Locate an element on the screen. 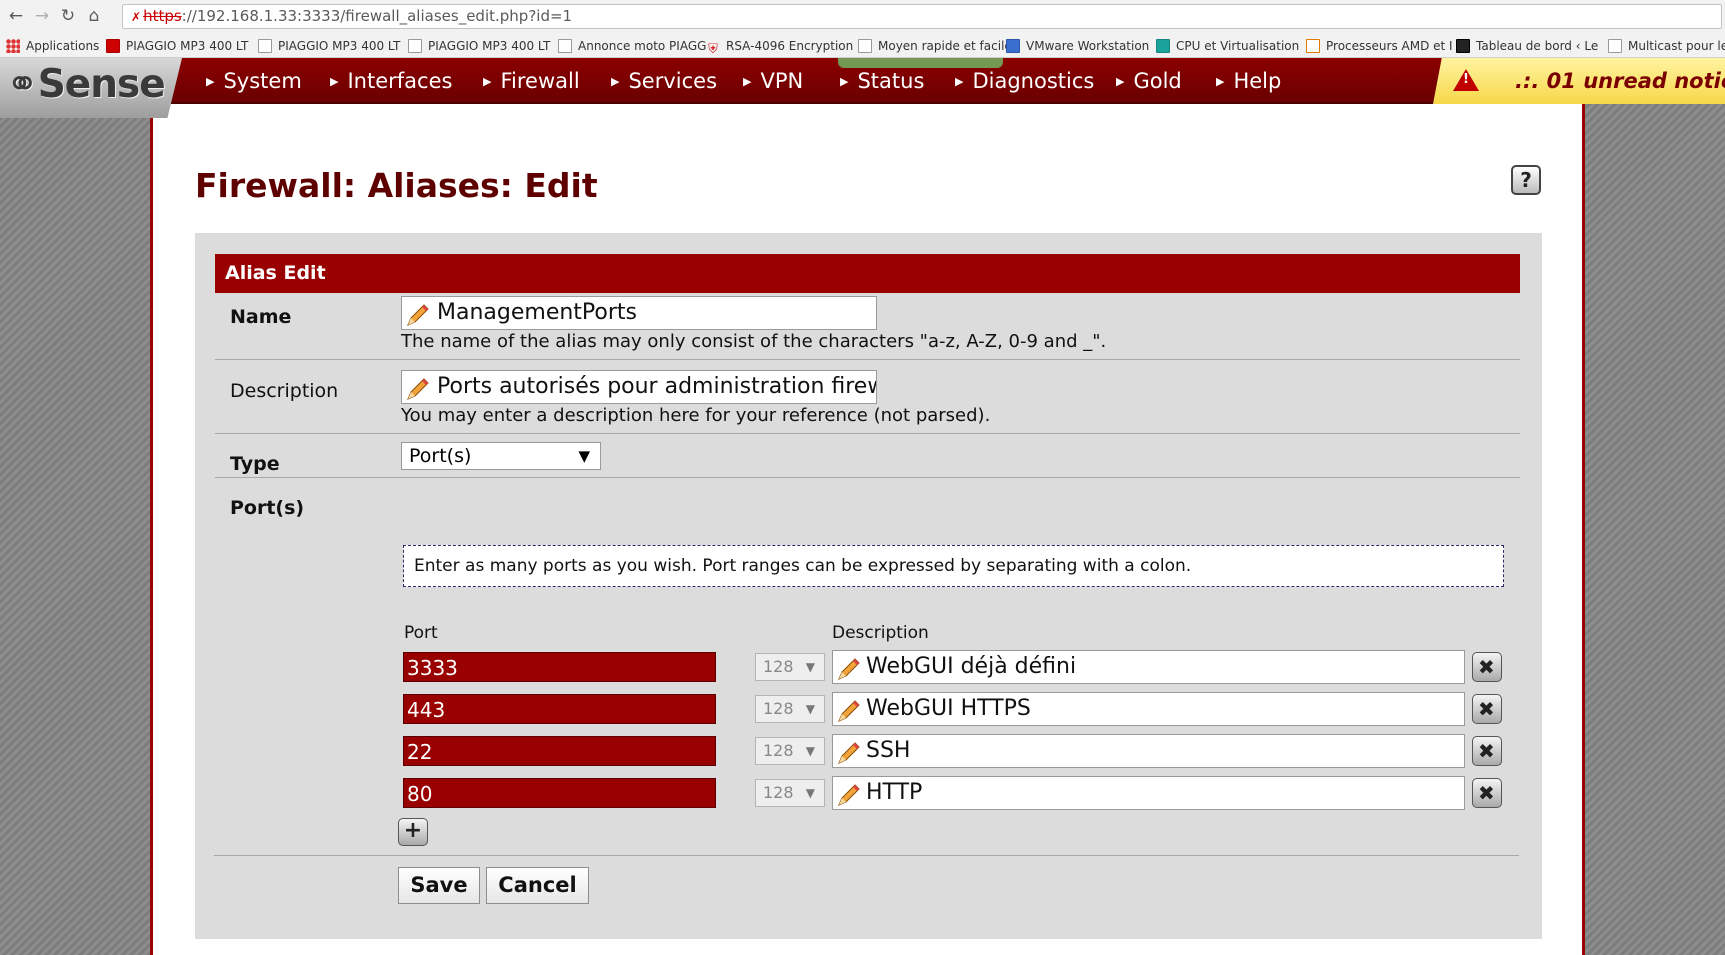 The height and width of the screenshot is (955, 1725). logo-pf-mark: ⚭ is located at coordinates (22, 84).